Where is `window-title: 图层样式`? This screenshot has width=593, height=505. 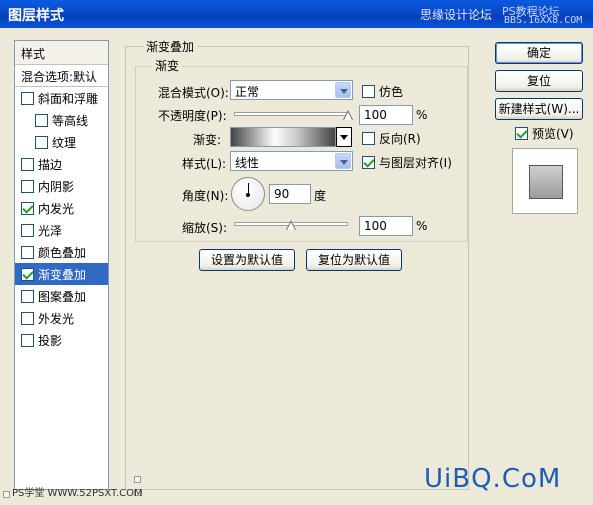
window-title: 图层样式 is located at coordinates (36, 16).